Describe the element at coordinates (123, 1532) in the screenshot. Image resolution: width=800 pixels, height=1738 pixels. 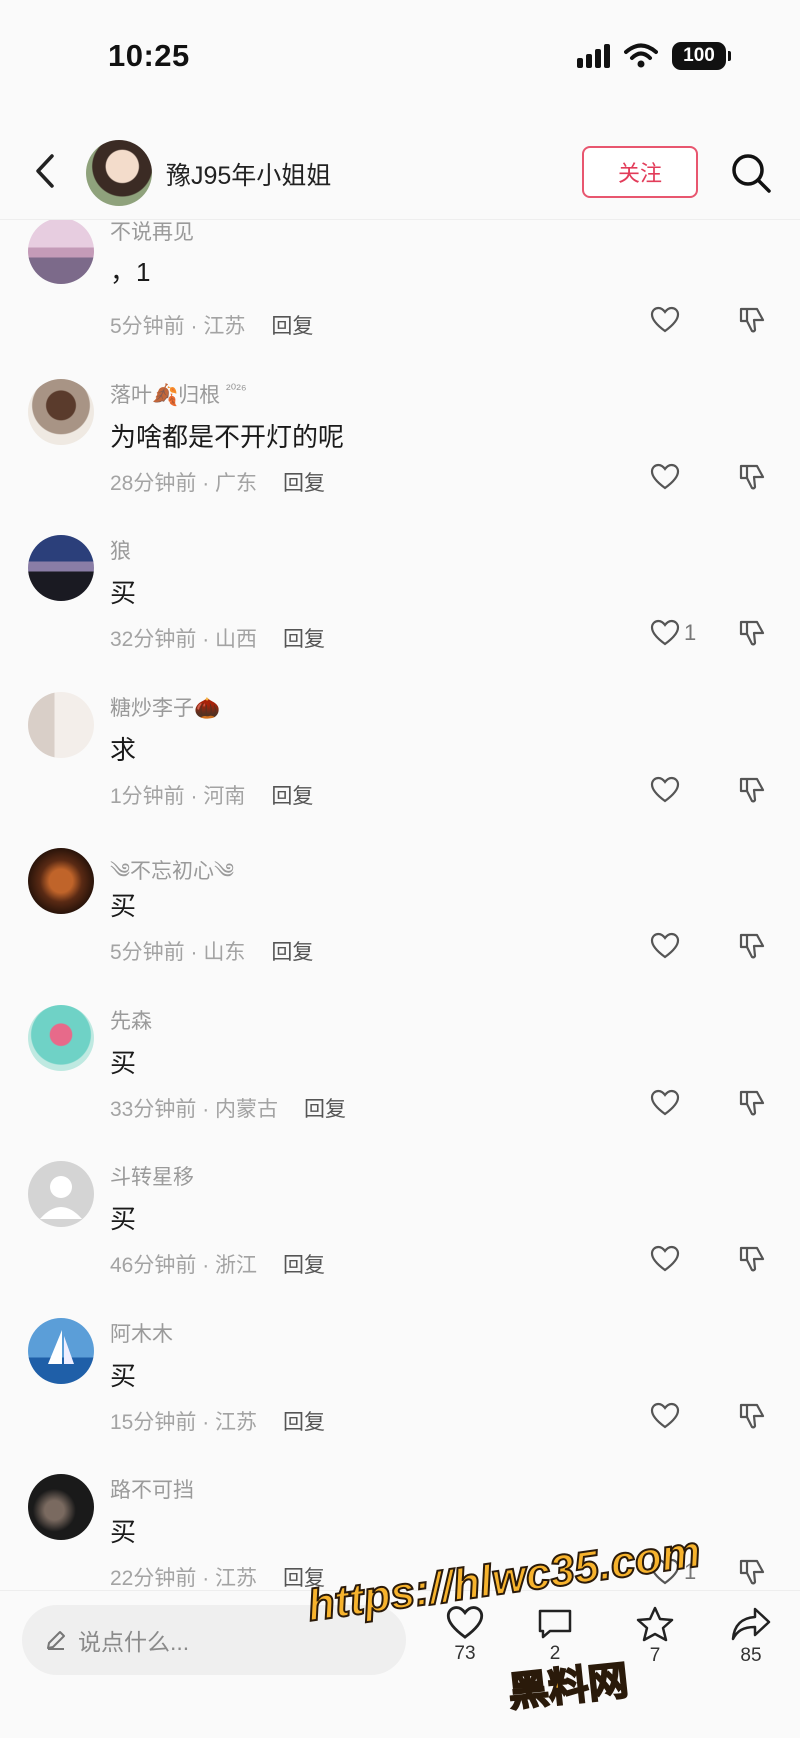
I see `comment-text: 买` at that location.